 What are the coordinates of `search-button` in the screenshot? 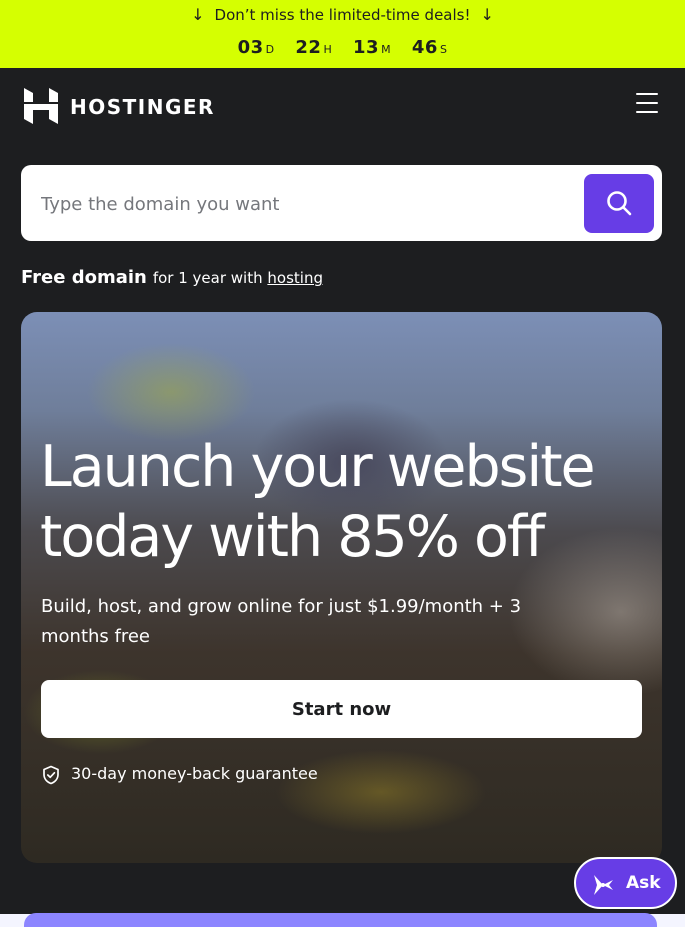 It's located at (619, 203).